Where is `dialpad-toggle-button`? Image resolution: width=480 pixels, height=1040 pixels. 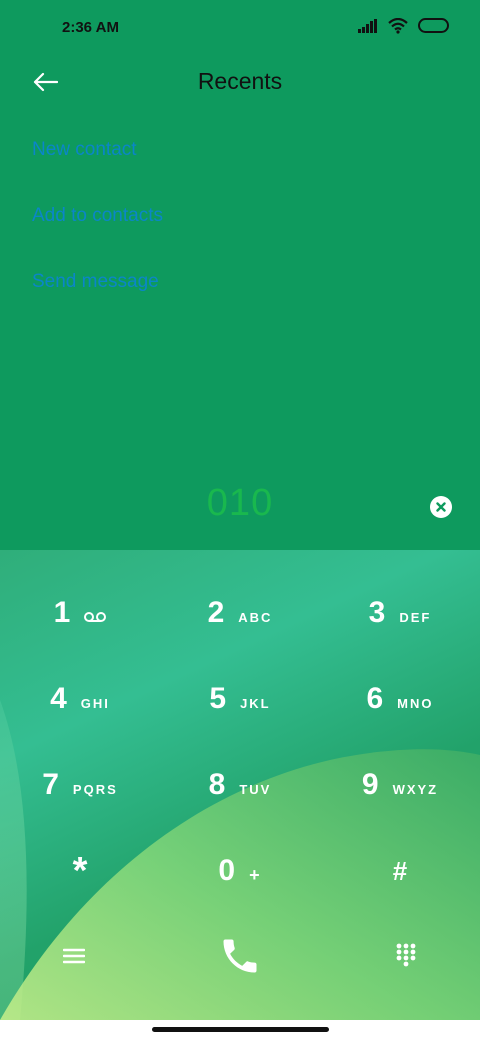
dialpad-toggle-button is located at coordinates (406, 956).